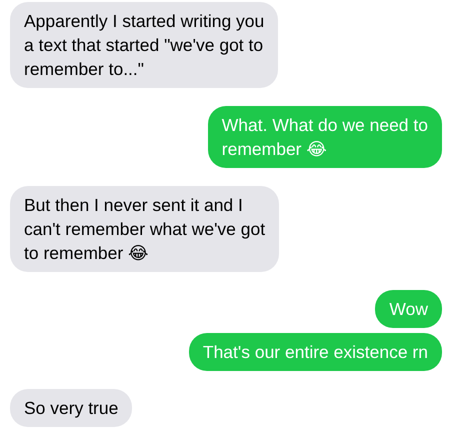 The width and height of the screenshot is (450, 436). What do you see at coordinates (408, 309) in the screenshot?
I see `sent-message-bubble: Wow` at bounding box center [408, 309].